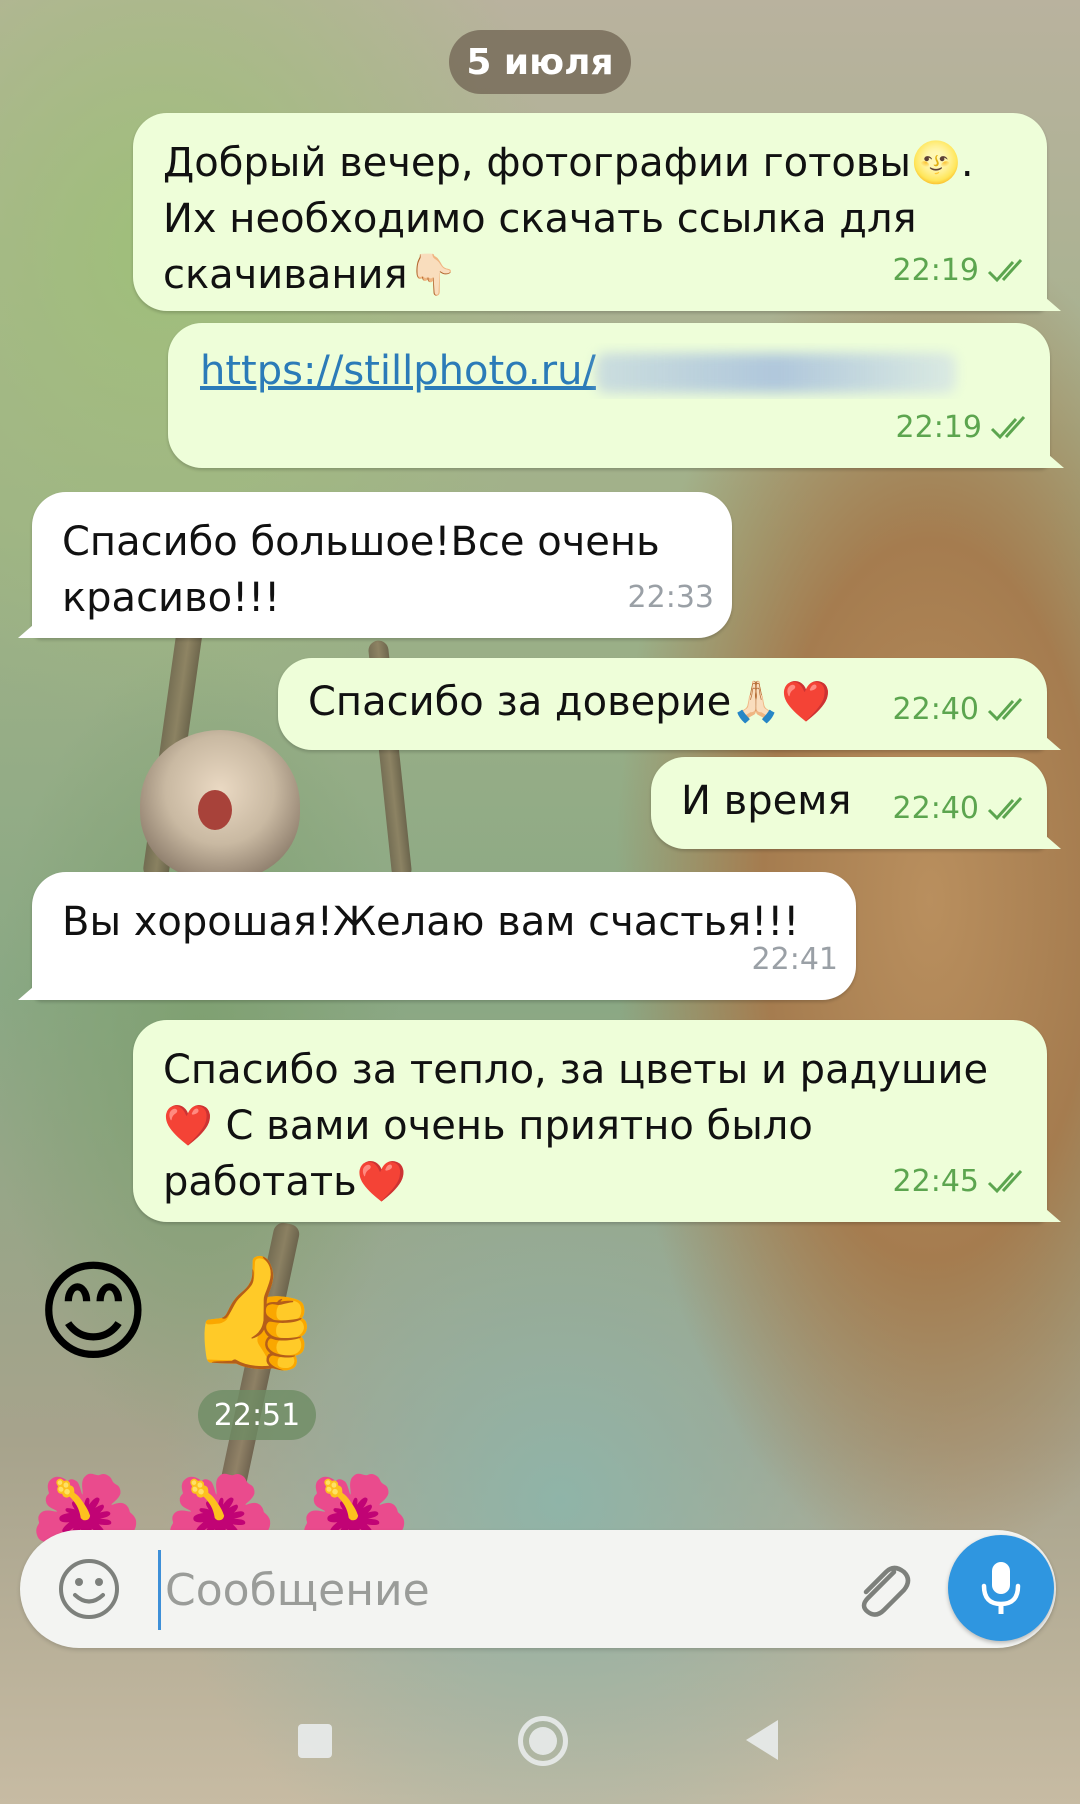 The width and height of the screenshot is (1080, 1804). I want to click on emoji-message: 😊 👍, so click(179, 1312).